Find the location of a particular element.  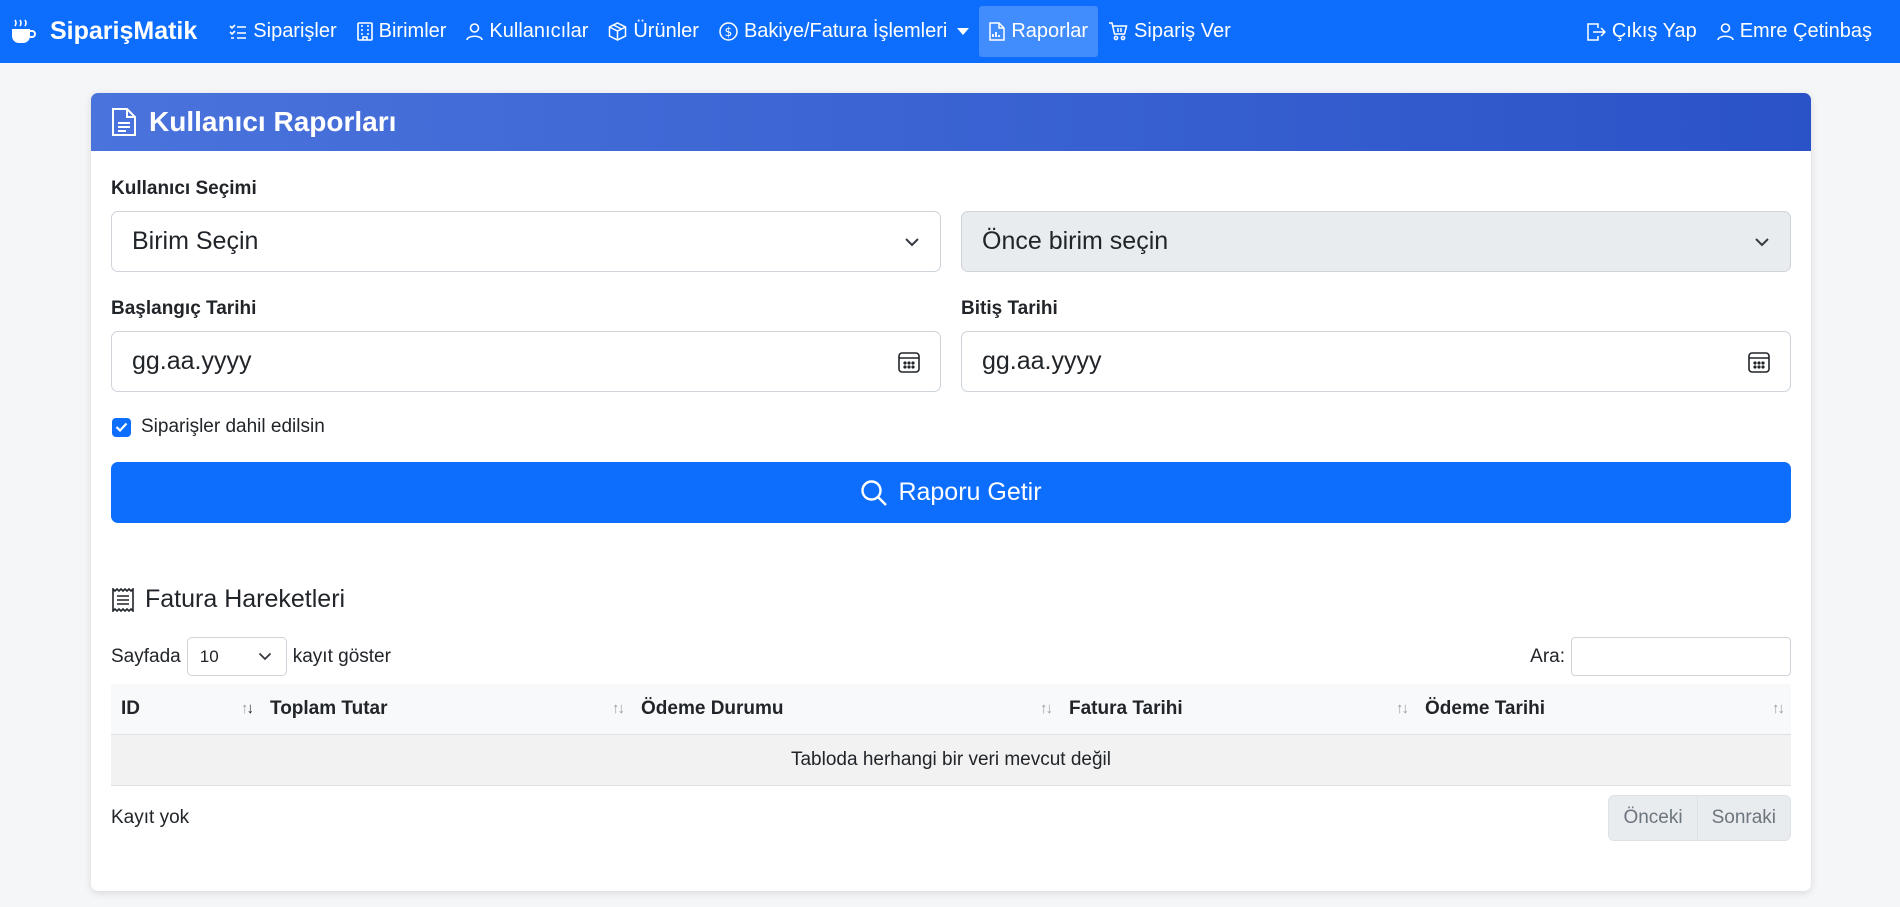

end-date-input: gg.aa.yyyy is located at coordinates (1376, 361).